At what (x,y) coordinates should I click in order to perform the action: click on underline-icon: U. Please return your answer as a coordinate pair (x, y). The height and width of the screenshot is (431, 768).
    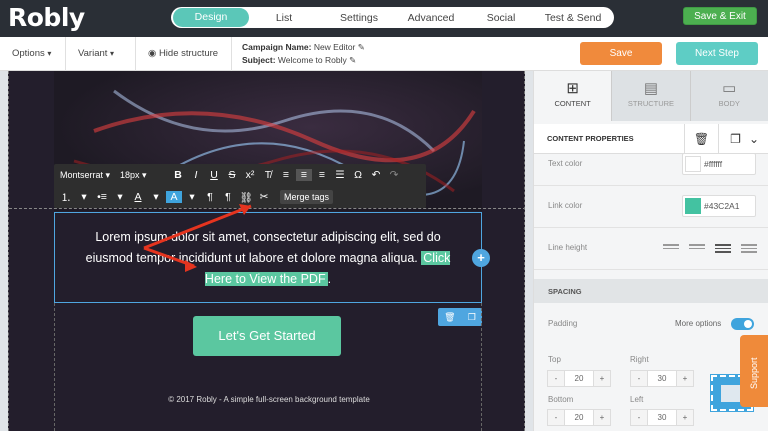
    Looking at the image, I should click on (214, 175).